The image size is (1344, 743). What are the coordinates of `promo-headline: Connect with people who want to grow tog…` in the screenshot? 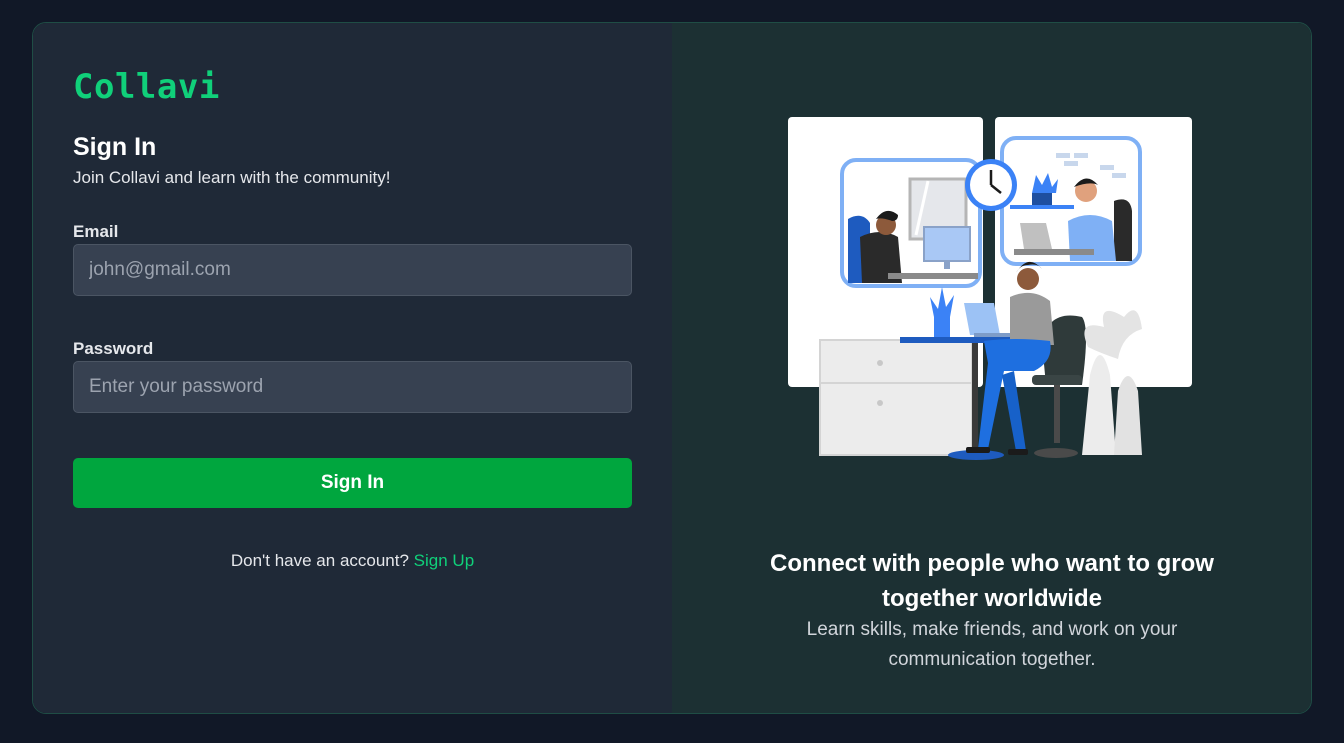 It's located at (992, 581).